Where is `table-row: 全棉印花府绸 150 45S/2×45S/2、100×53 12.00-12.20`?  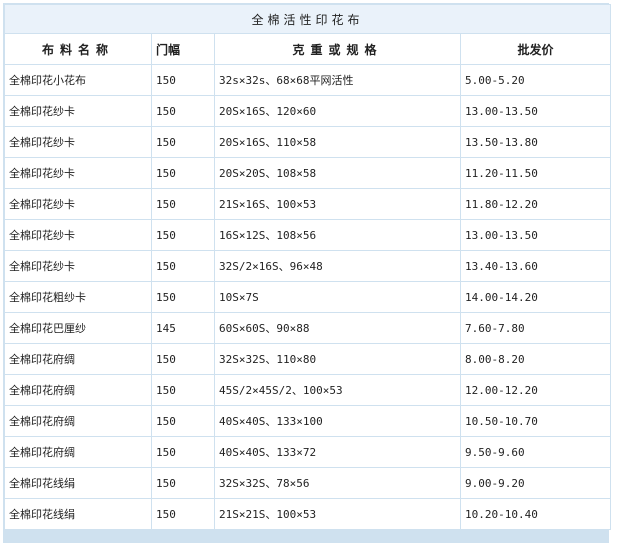
table-row: 全棉印花府绸 150 45S/2×45S/2、100×53 12.00-12.20 is located at coordinates (308, 390).